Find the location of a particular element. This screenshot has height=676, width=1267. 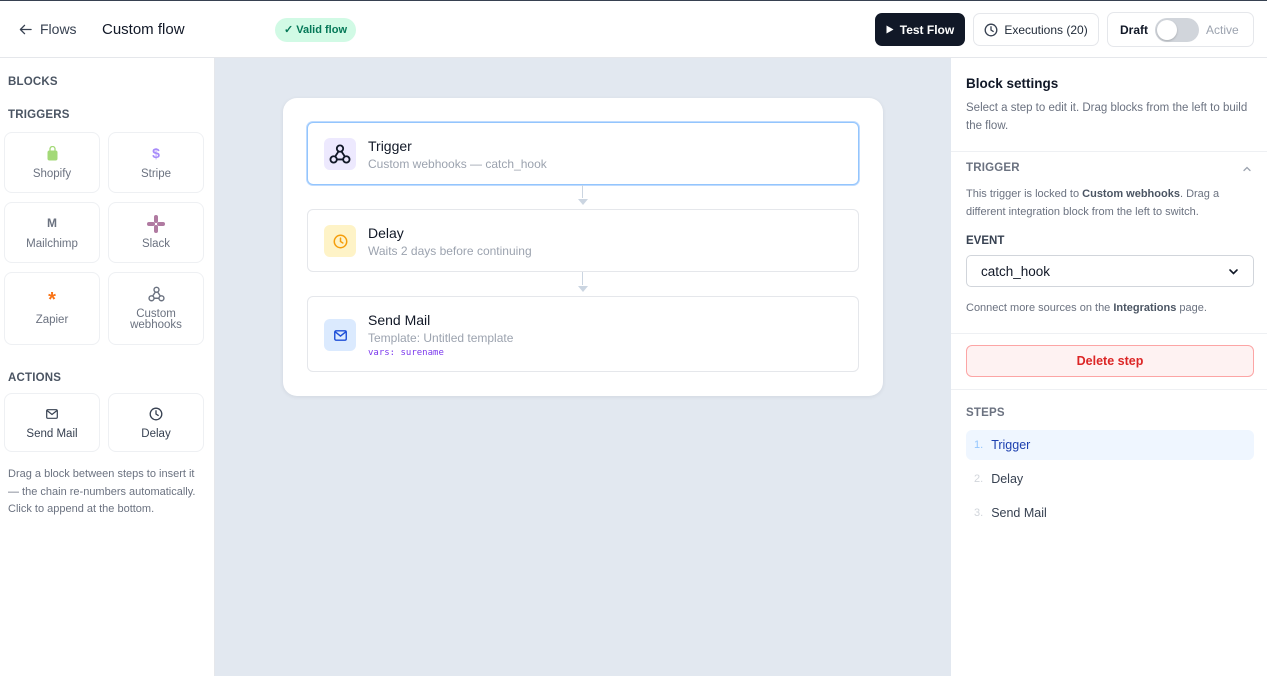

block-label: Stripe is located at coordinates (156, 173).